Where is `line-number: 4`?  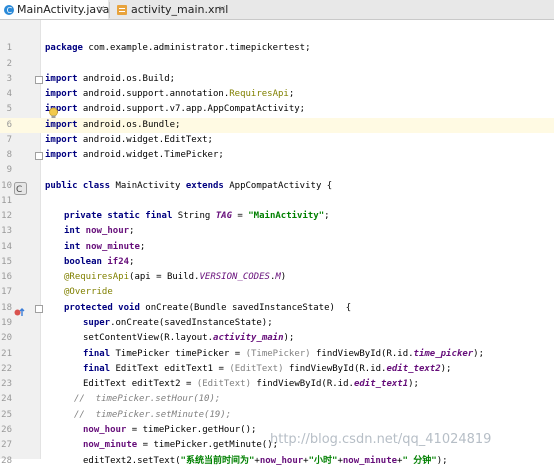
line-number: 4 is located at coordinates (9, 94).